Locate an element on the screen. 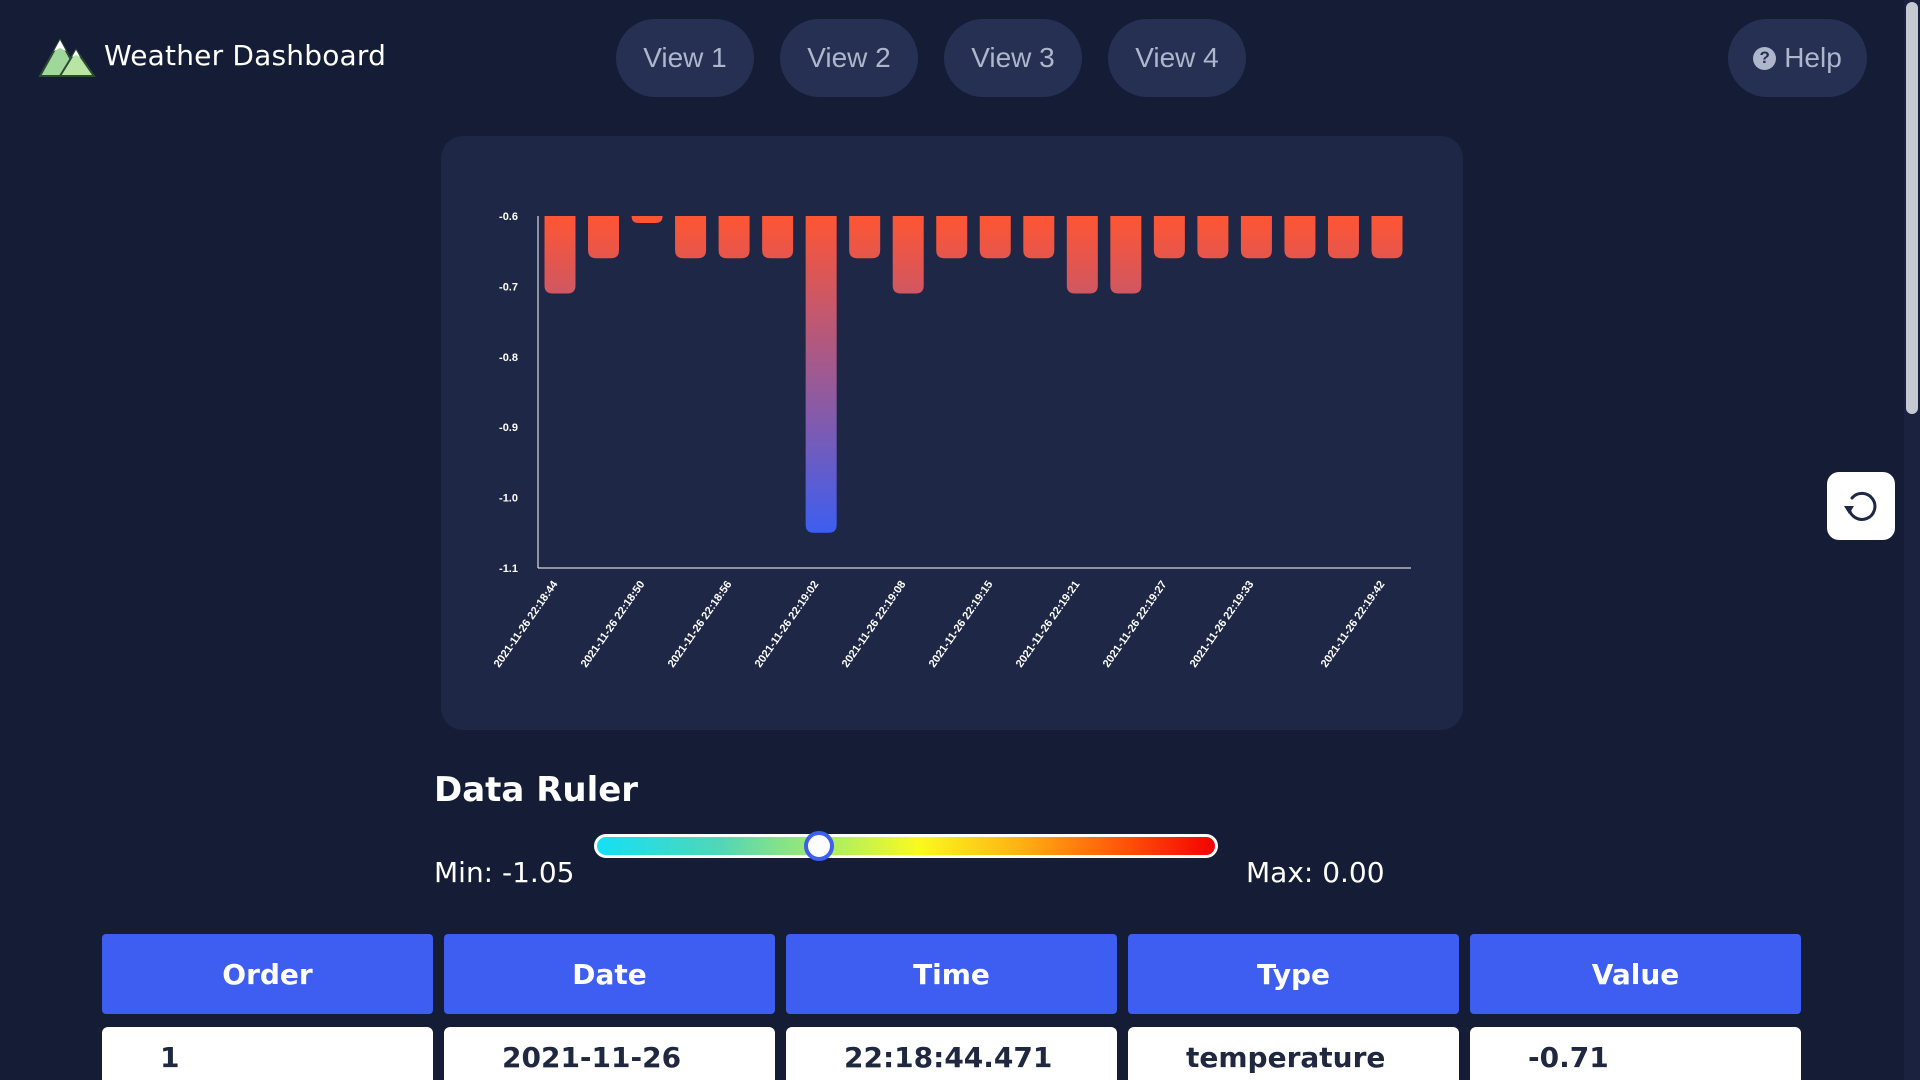  table-header-row: Order Date Time Type Value is located at coordinates (949, 974).